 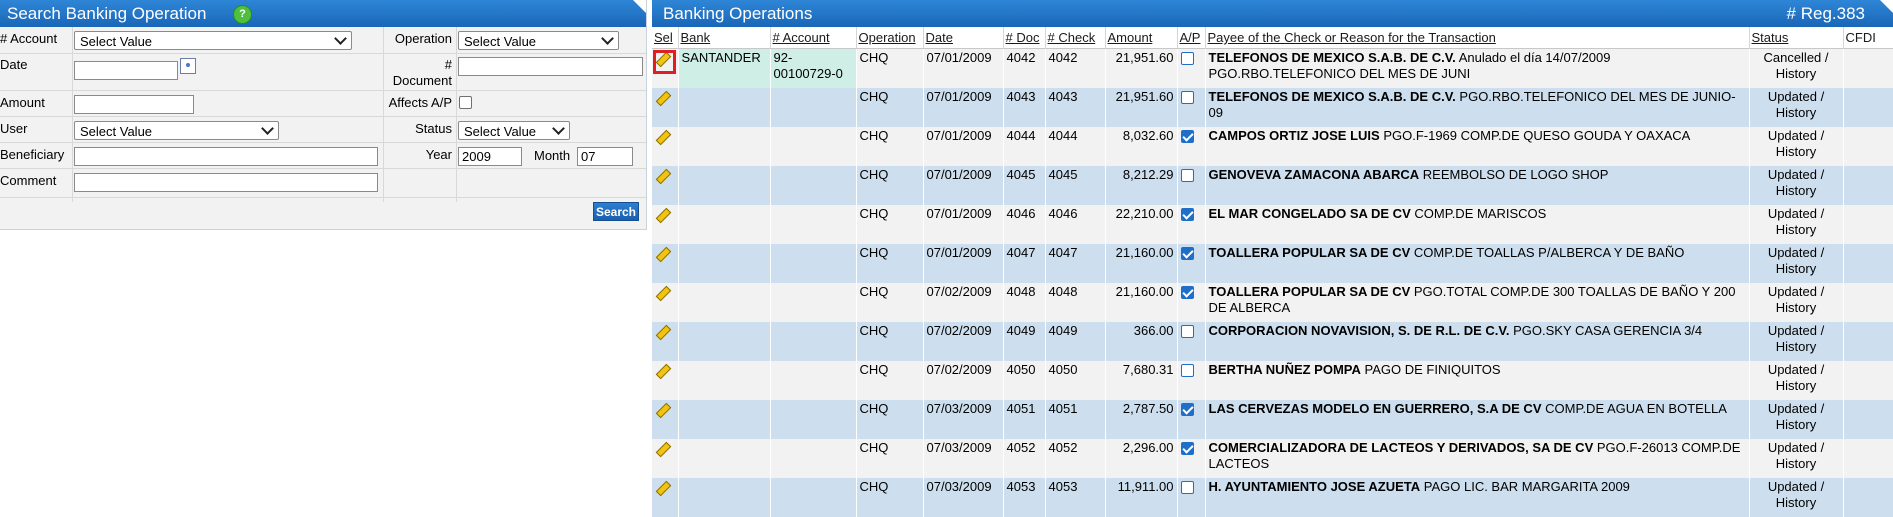 What do you see at coordinates (538, 40) in the screenshot?
I see `operation-select: Select Value` at bounding box center [538, 40].